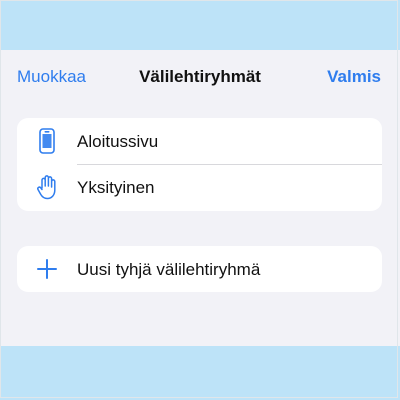 The image size is (400, 400). What do you see at coordinates (199, 141) in the screenshot?
I see `list-item-aloitussivu: Aloitussivu` at bounding box center [199, 141].